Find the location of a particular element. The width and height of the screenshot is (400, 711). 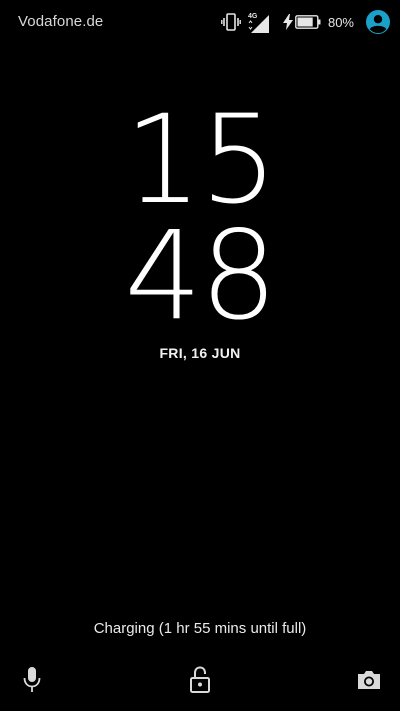

voice-assist-button is located at coordinates (32, 680).